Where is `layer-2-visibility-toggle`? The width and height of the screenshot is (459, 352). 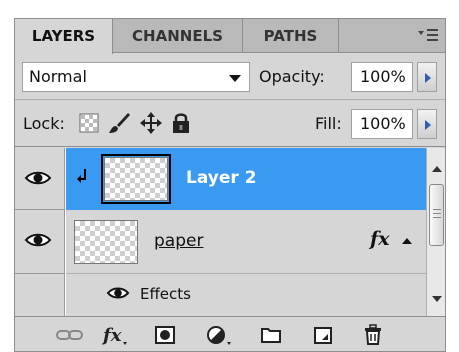
layer-2-visibility-toggle is located at coordinates (40, 179).